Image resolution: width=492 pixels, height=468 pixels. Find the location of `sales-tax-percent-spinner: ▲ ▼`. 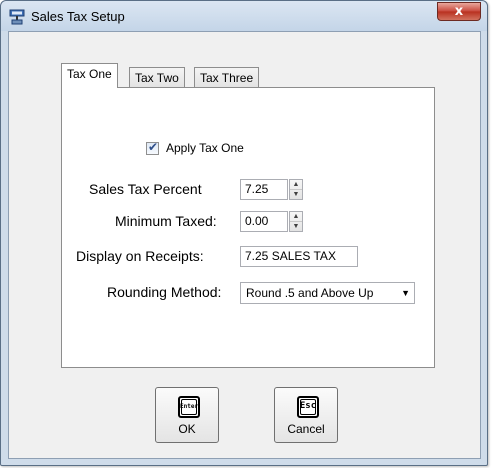

sales-tax-percent-spinner: ▲ ▼ is located at coordinates (296, 189).